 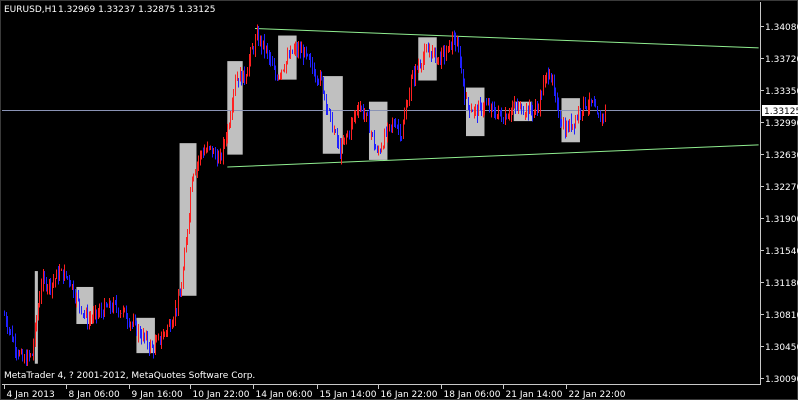 What do you see at coordinates (472, 395) in the screenshot?
I see `time-label-7: 18 Jan 06:00` at bounding box center [472, 395].